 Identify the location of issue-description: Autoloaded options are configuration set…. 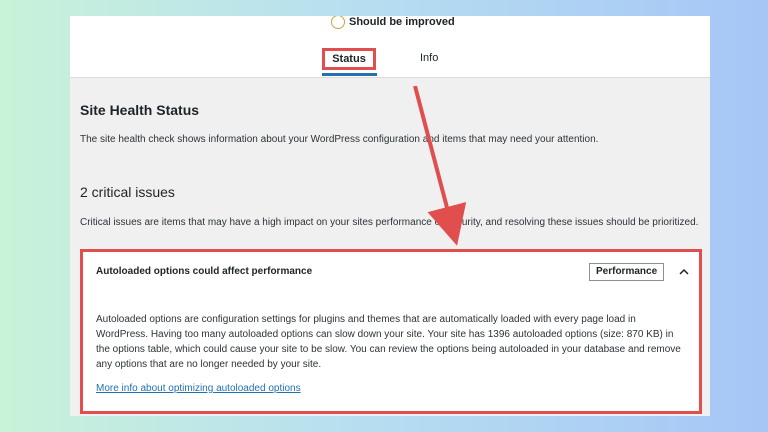
(388, 342).